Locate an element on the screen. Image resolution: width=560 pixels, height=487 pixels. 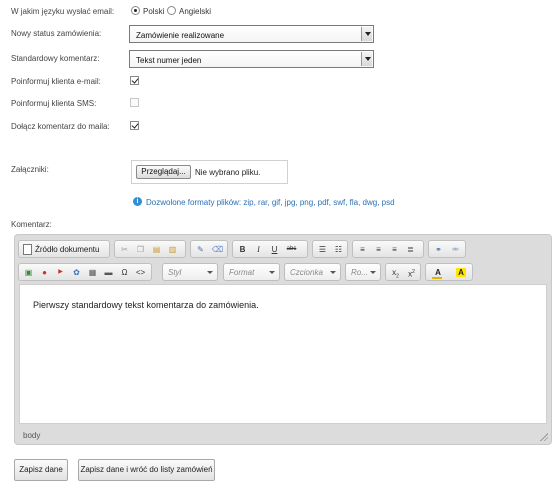
attach-comment-label: Dołącz komentarz do maila: is located at coordinates (60, 126).